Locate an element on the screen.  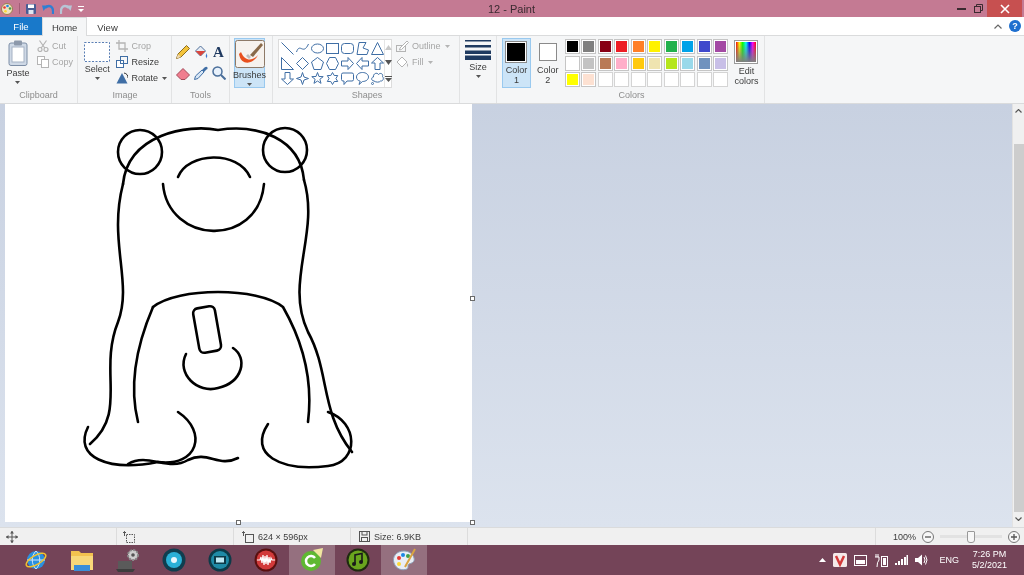
polygon-icon is located at coordinates (362, 48).